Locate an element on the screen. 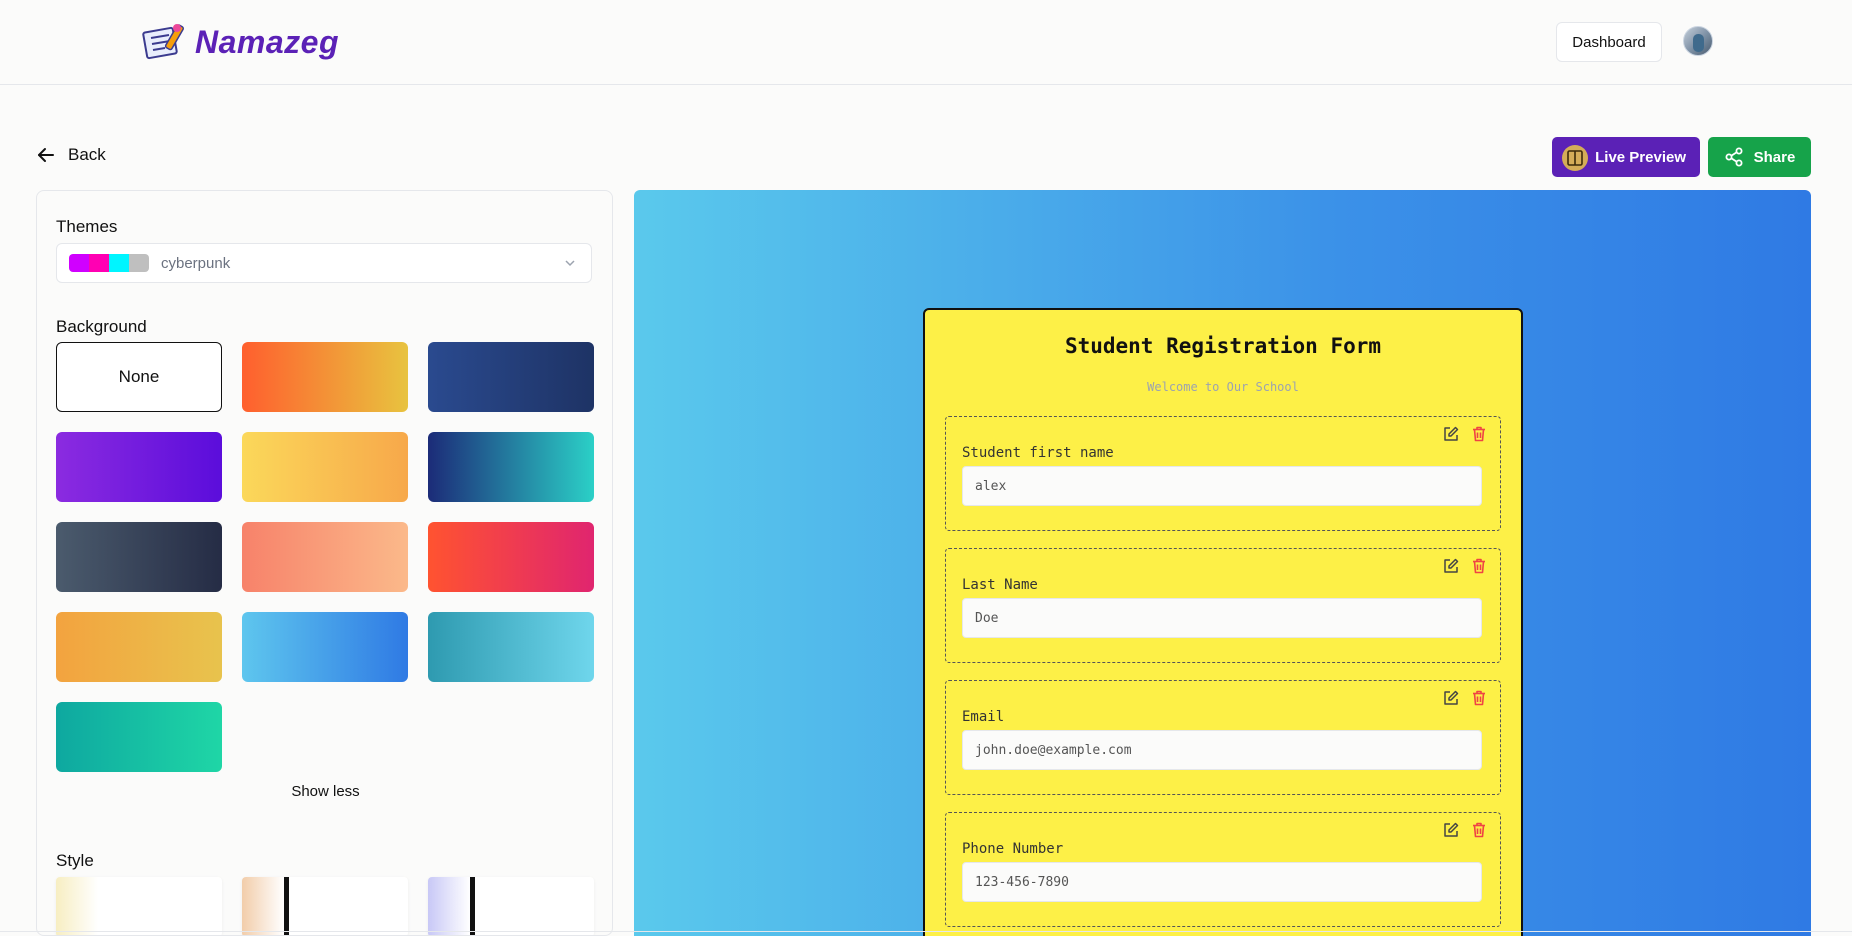  field-label: Last Name is located at coordinates (1000, 585).